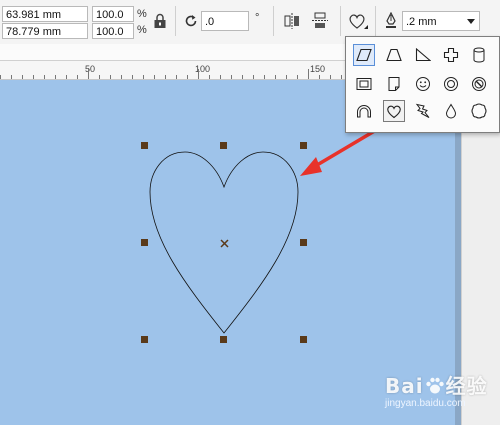  I want to click on watermark-brand: Bai, so click(404, 386).